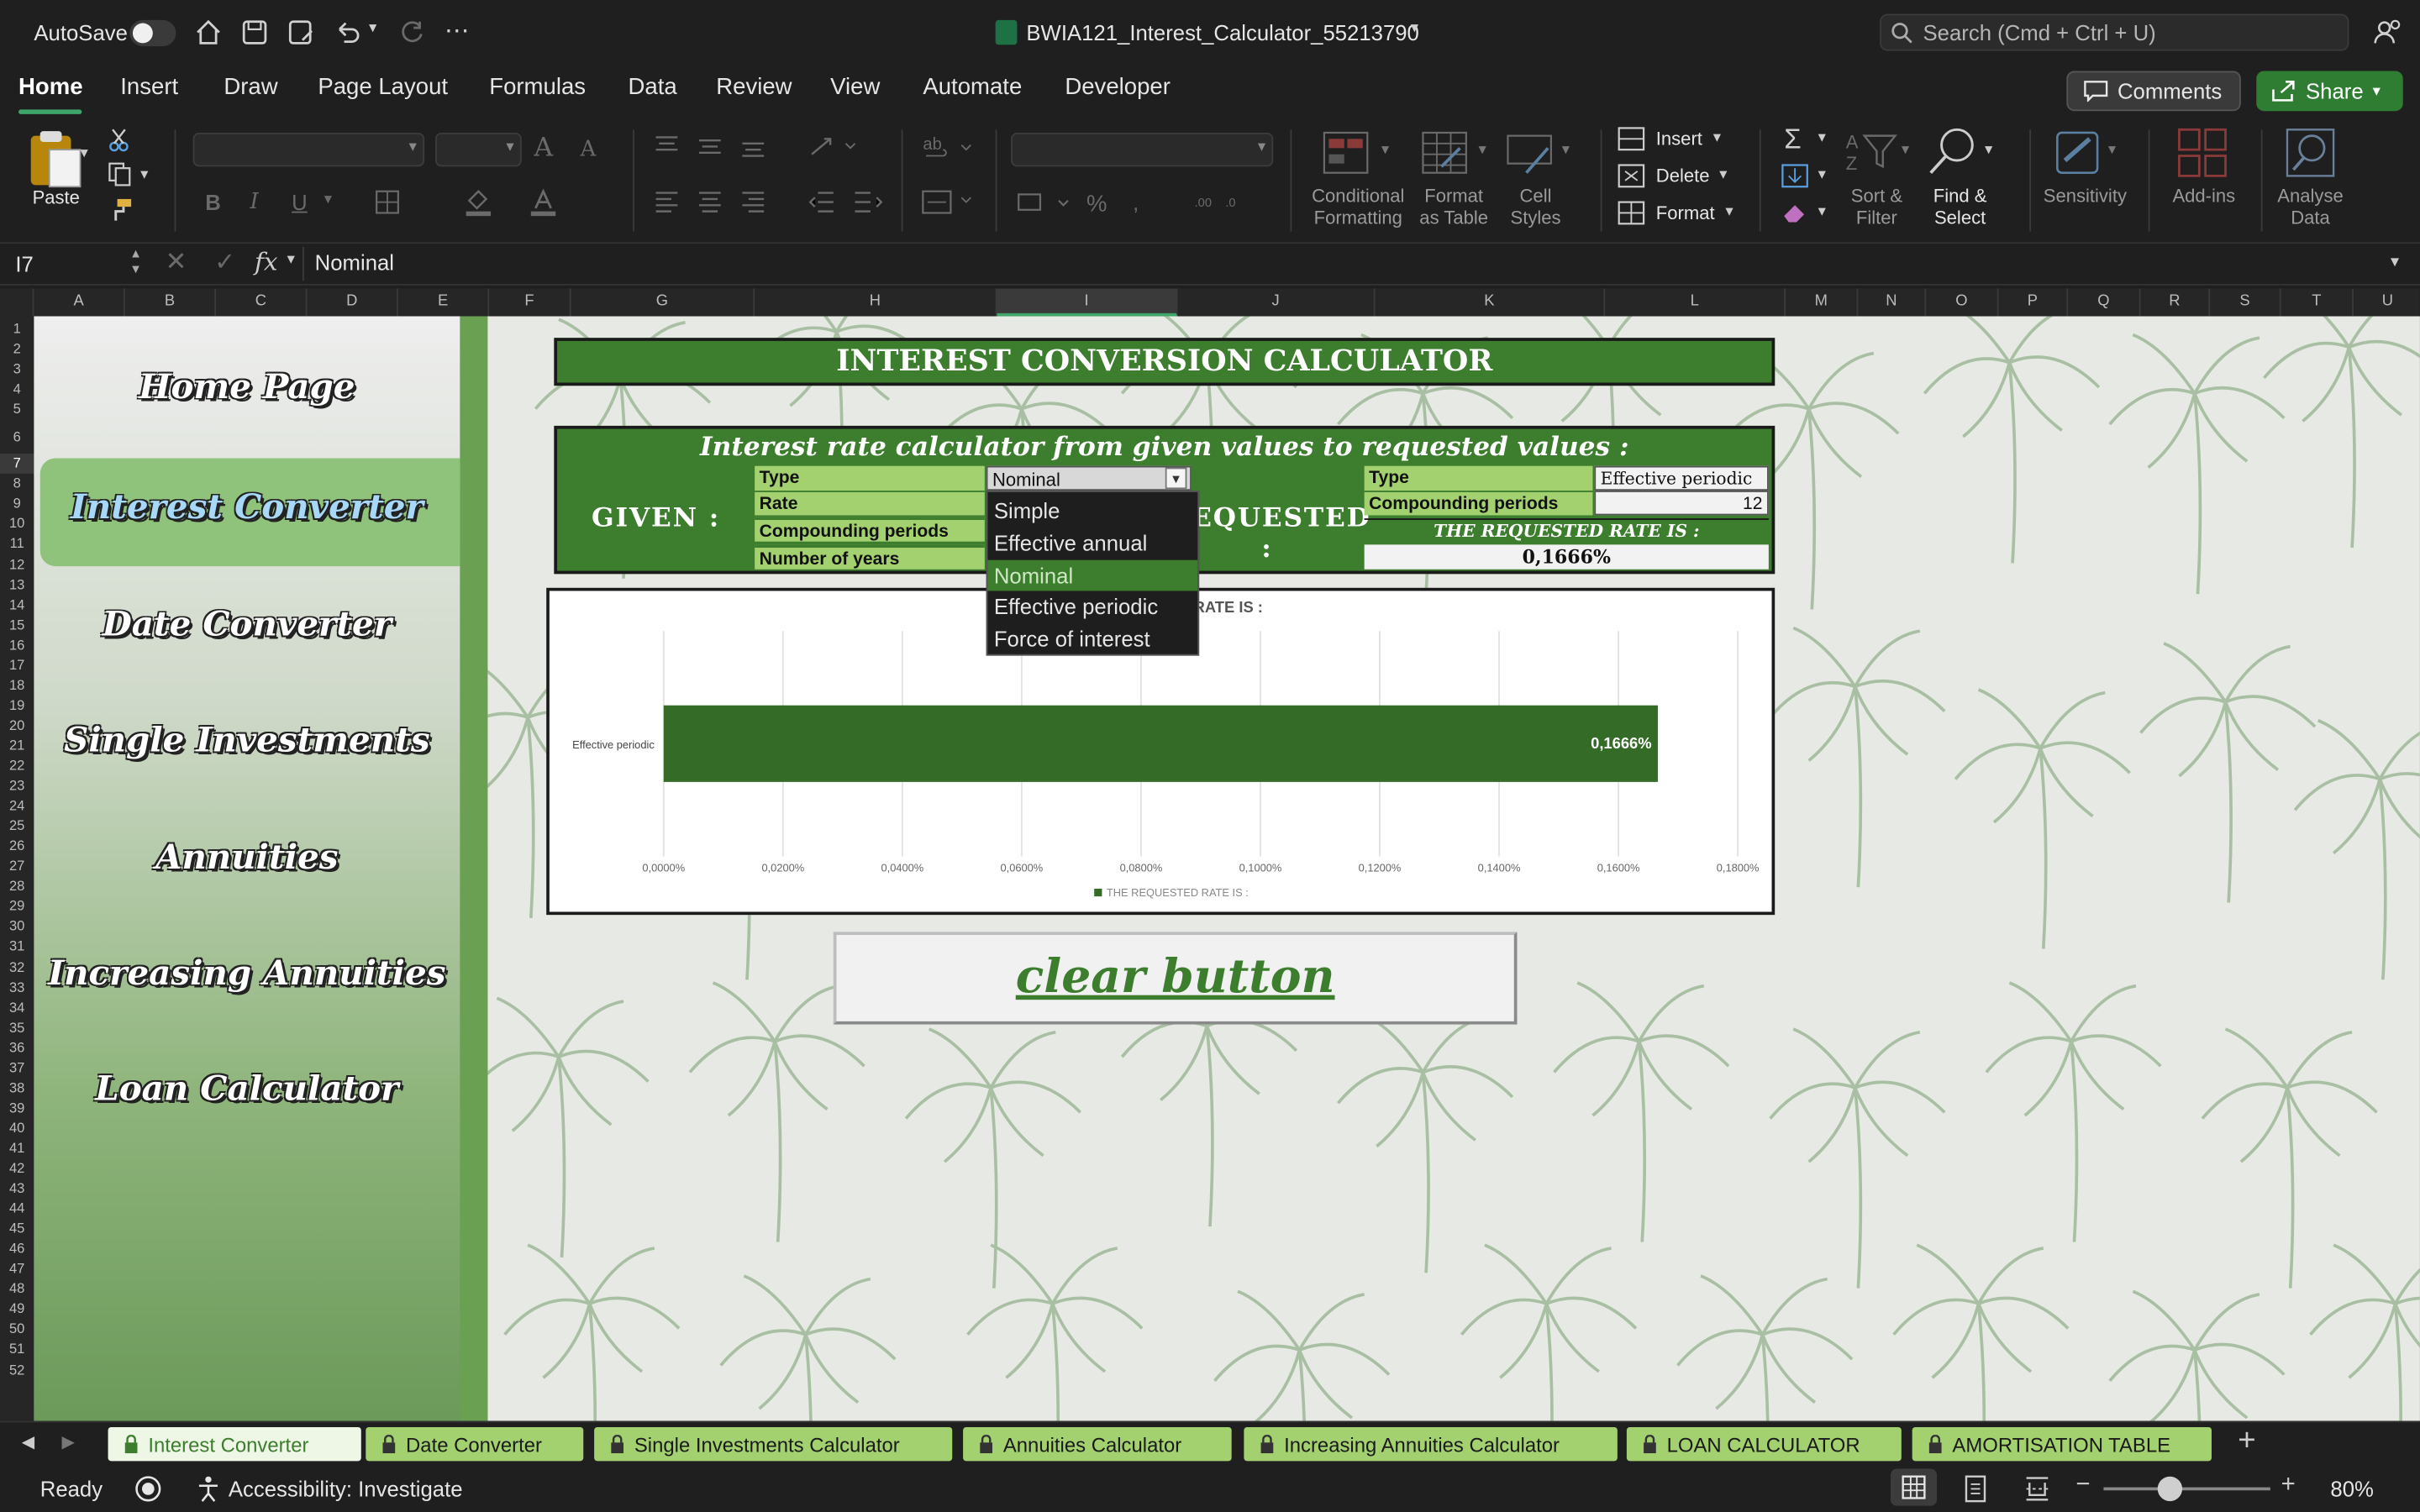  Describe the element at coordinates (120, 174) in the screenshot. I see `copy-icon` at that location.